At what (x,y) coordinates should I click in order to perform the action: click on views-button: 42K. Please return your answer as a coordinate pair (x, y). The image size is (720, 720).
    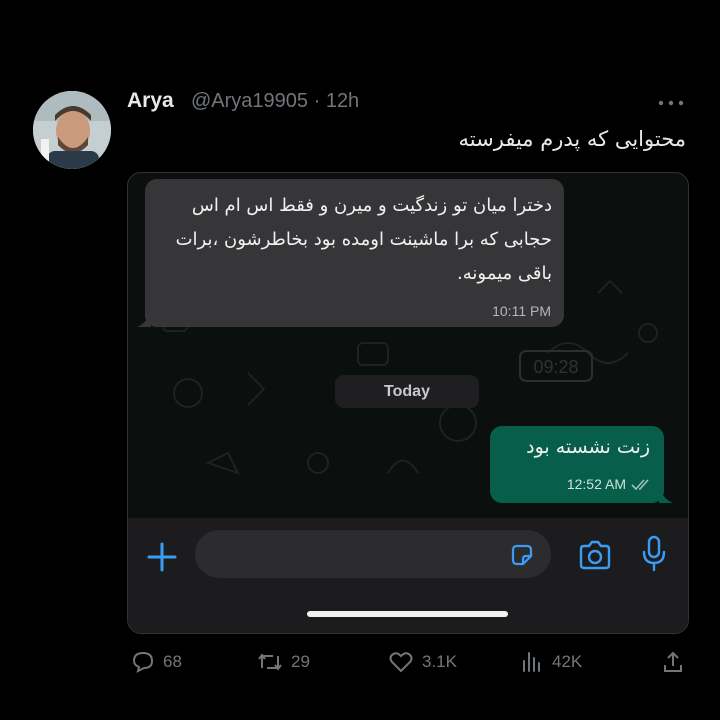
    Looking at the image, I should click on (551, 662).